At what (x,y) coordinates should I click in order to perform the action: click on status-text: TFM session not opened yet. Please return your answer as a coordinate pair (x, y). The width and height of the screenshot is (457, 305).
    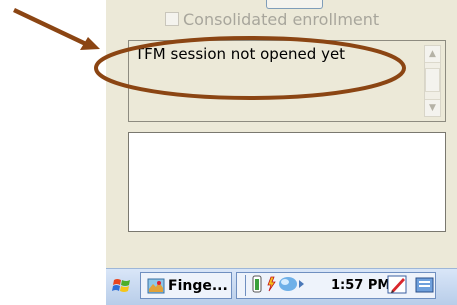
    Looking at the image, I should click on (240, 54).